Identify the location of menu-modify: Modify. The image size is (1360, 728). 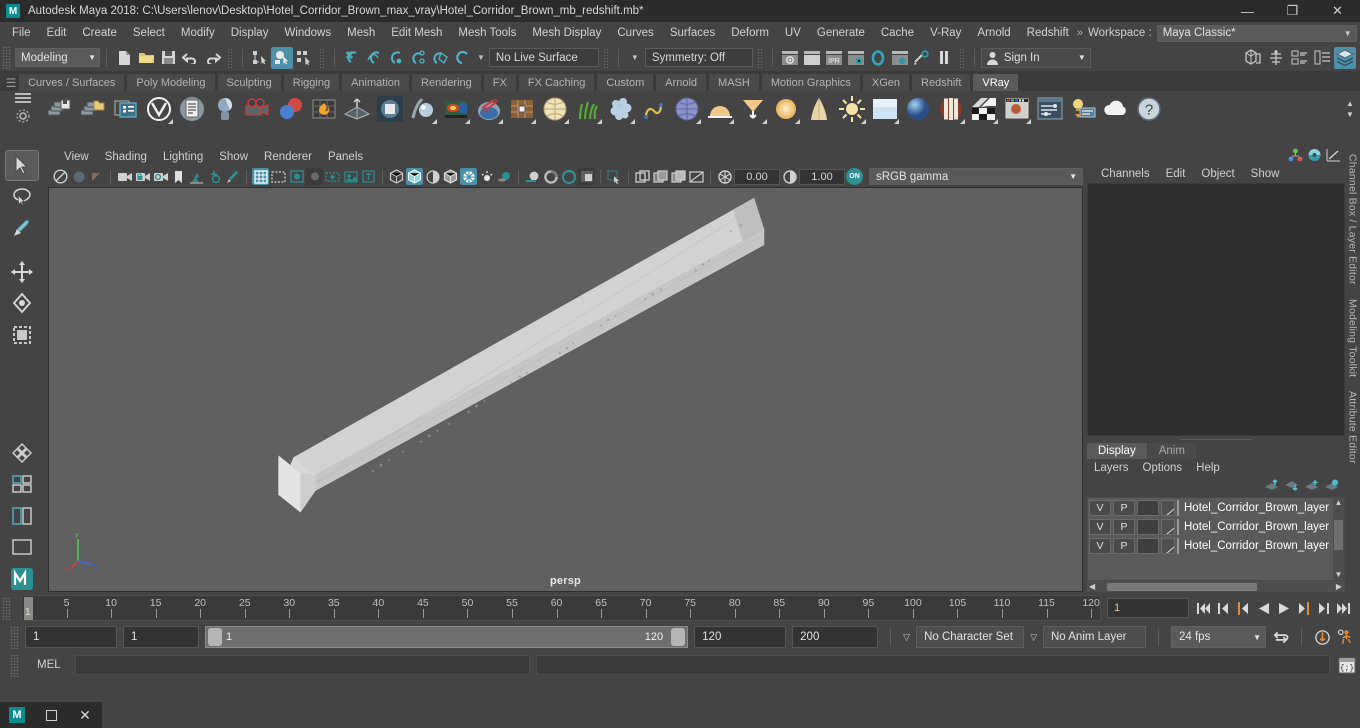
(198, 33).